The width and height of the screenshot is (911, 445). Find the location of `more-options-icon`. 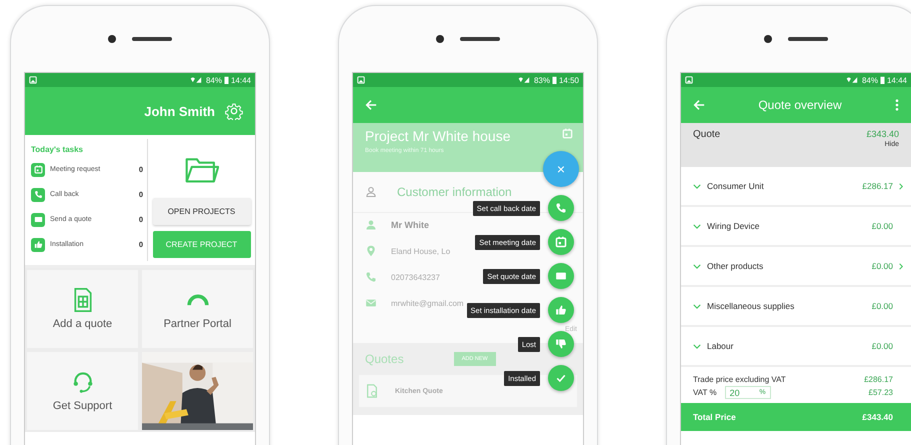

more-options-icon is located at coordinates (897, 105).